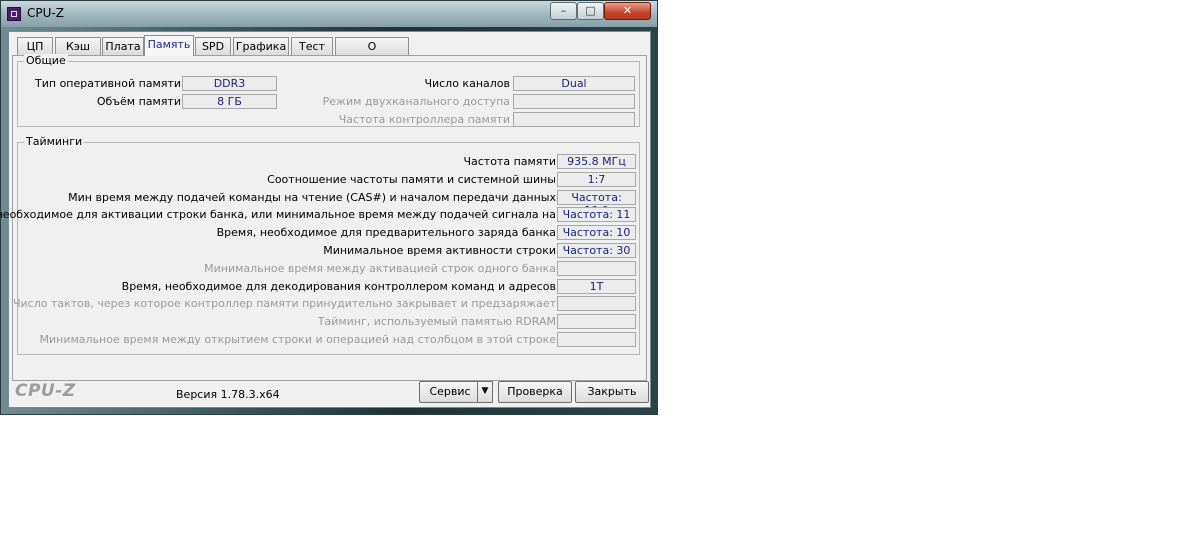 Image resolution: width=1192 pixels, height=556 pixels. Describe the element at coordinates (563, 11) in the screenshot. I see `minimize-button: –` at that location.